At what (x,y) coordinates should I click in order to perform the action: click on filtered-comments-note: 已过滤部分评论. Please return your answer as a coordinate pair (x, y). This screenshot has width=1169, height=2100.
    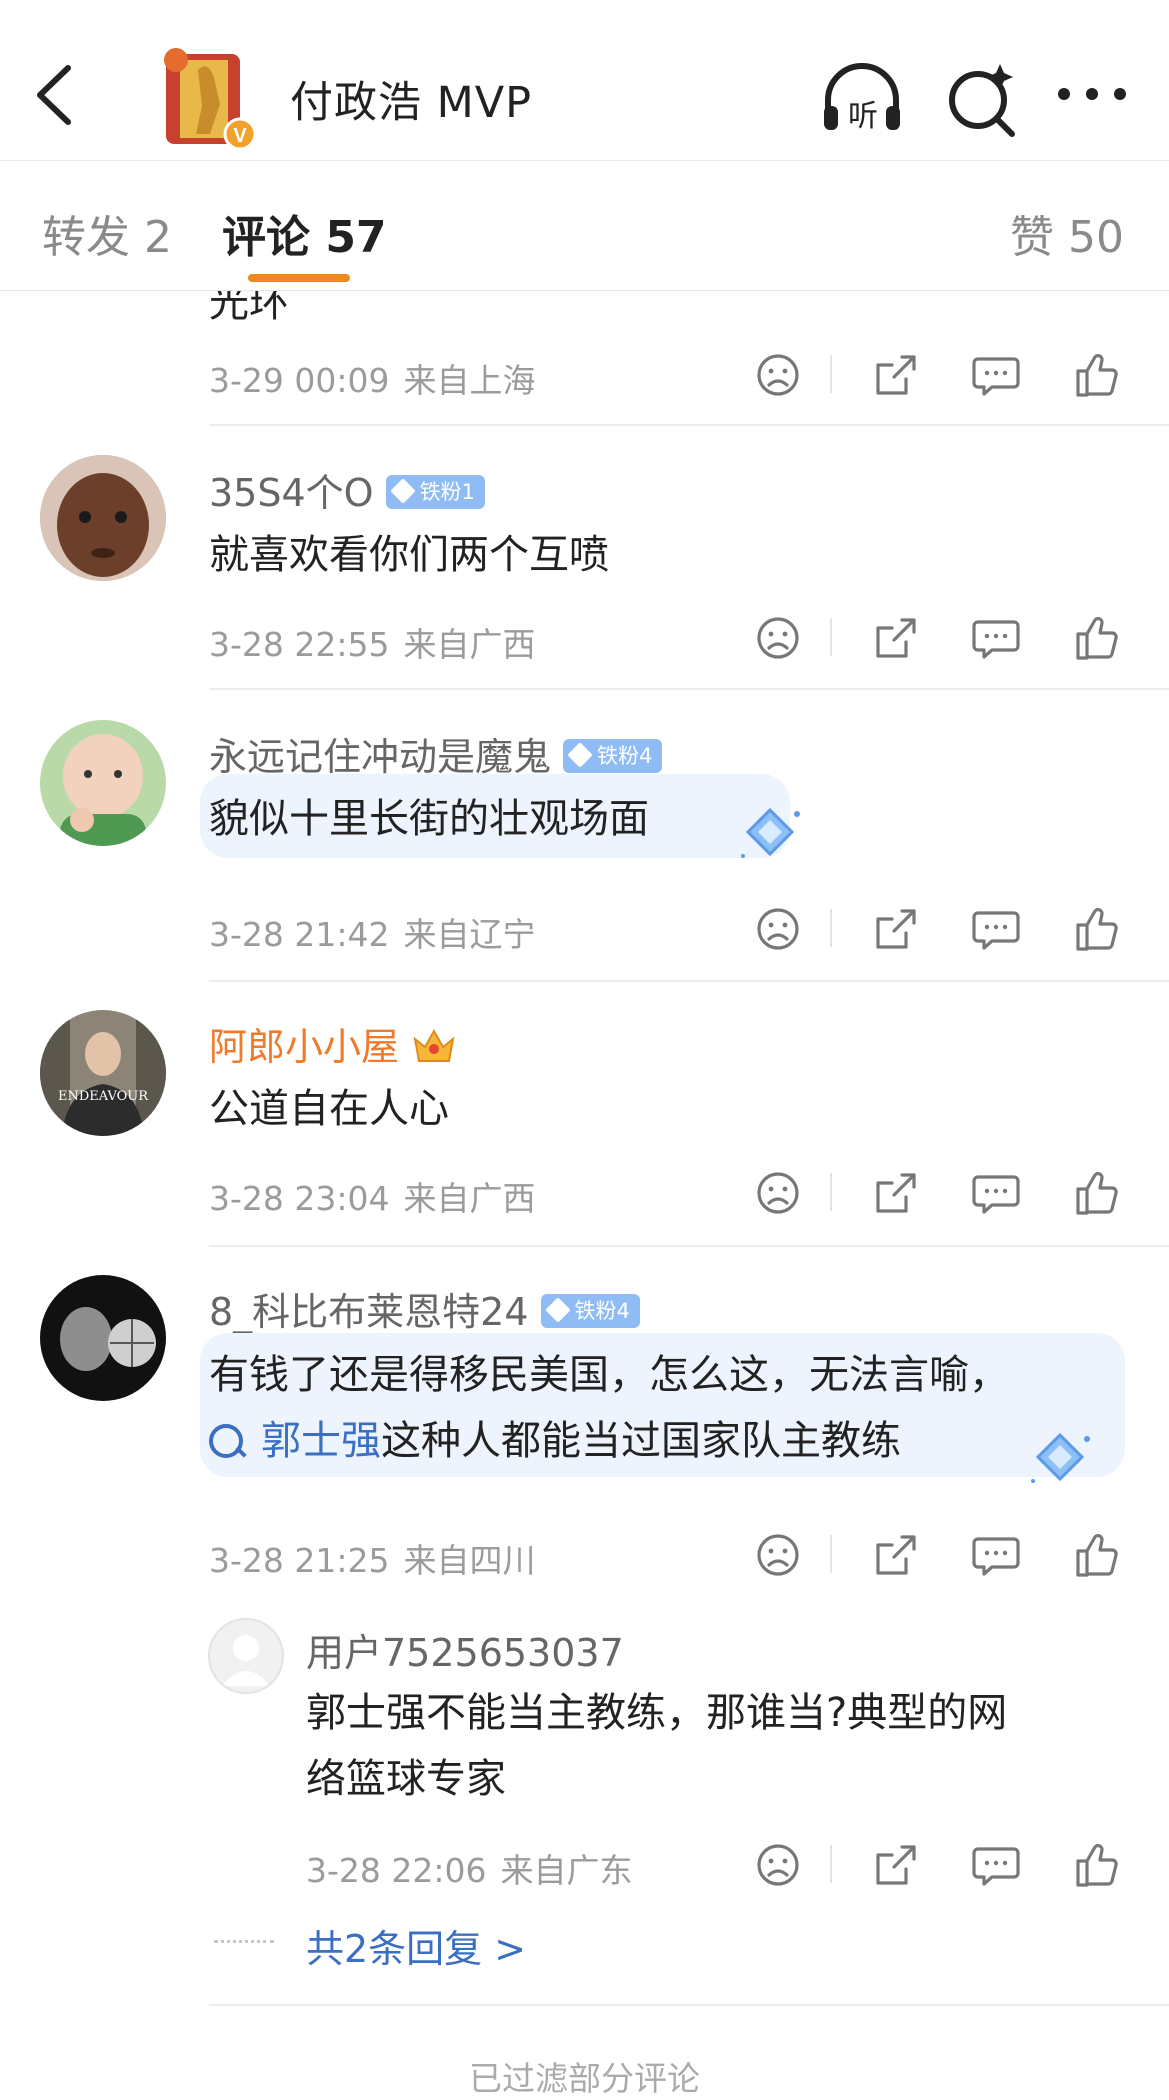
    Looking at the image, I should click on (584, 2078).